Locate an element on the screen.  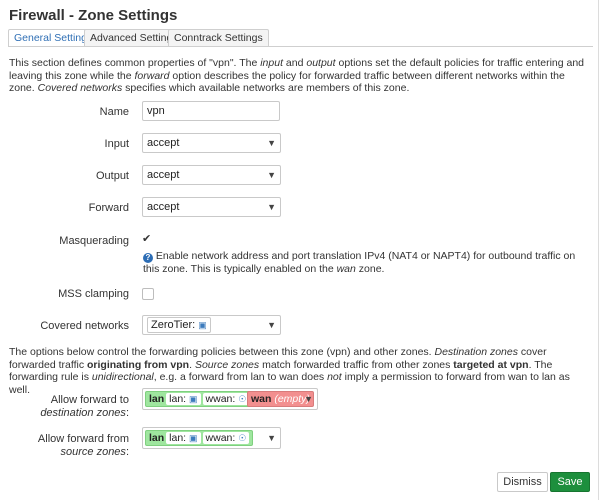
label-em: destination zones is located at coordinates (83, 413).